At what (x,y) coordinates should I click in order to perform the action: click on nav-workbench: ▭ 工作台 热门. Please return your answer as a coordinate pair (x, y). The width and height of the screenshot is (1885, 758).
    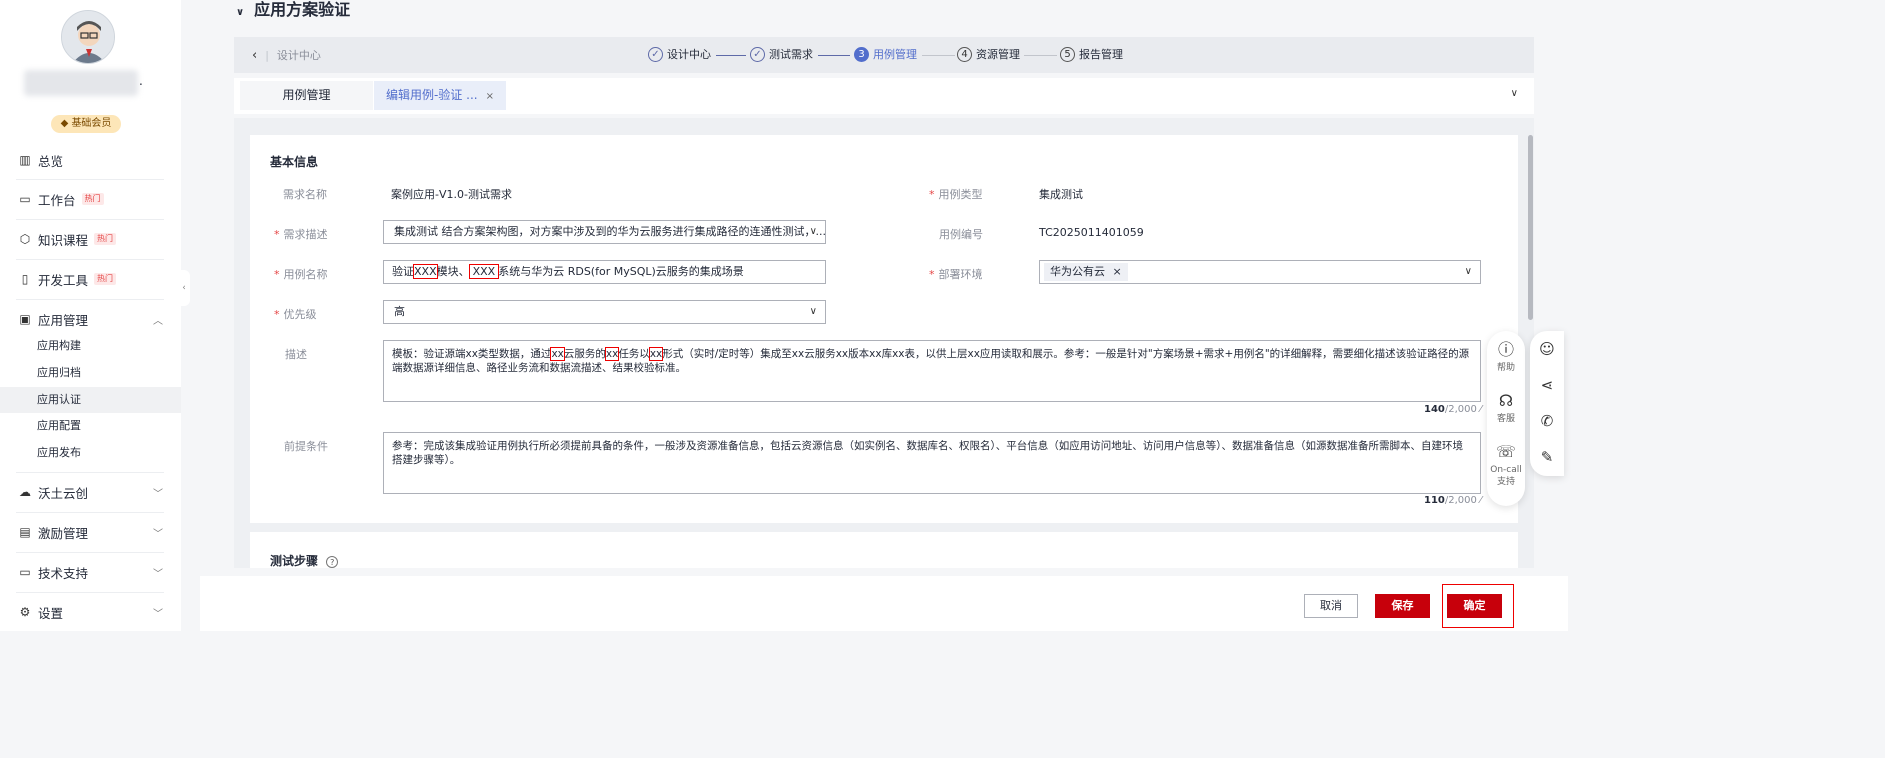
    Looking at the image, I should click on (90, 199).